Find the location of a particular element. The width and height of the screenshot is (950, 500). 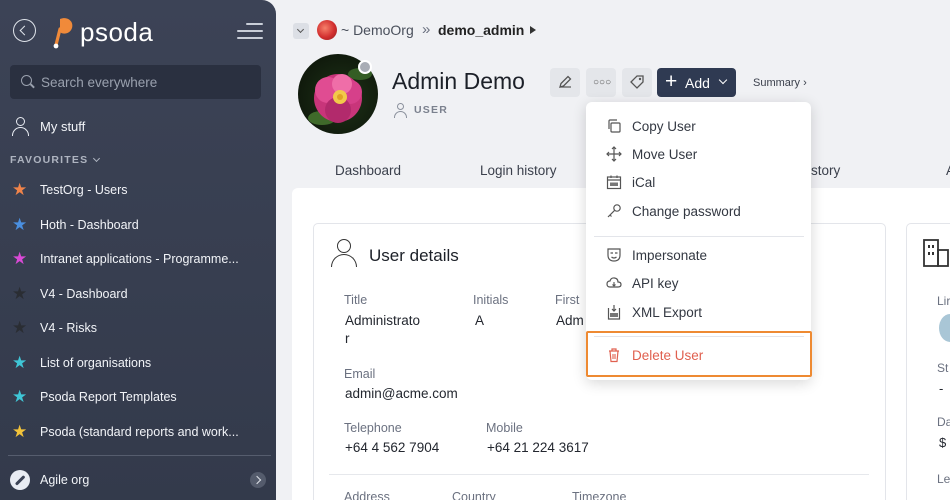

menu-item-ical: iCal is located at coordinates (698, 183).